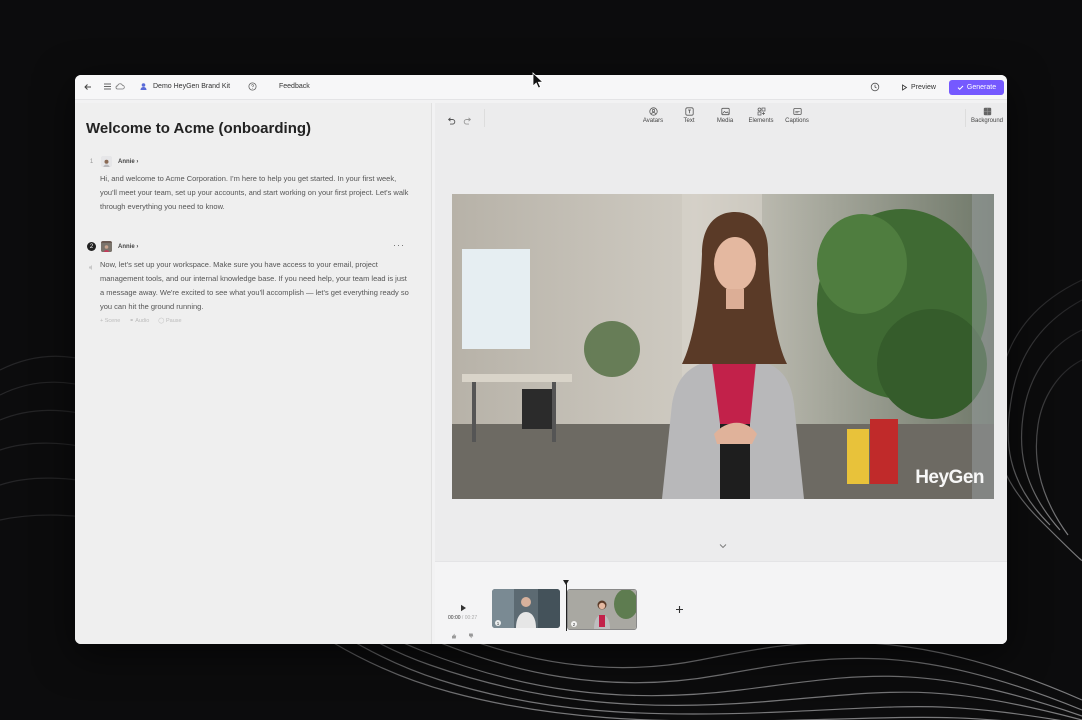  I want to click on time-display: 00:00 / 00:27, so click(463, 618).